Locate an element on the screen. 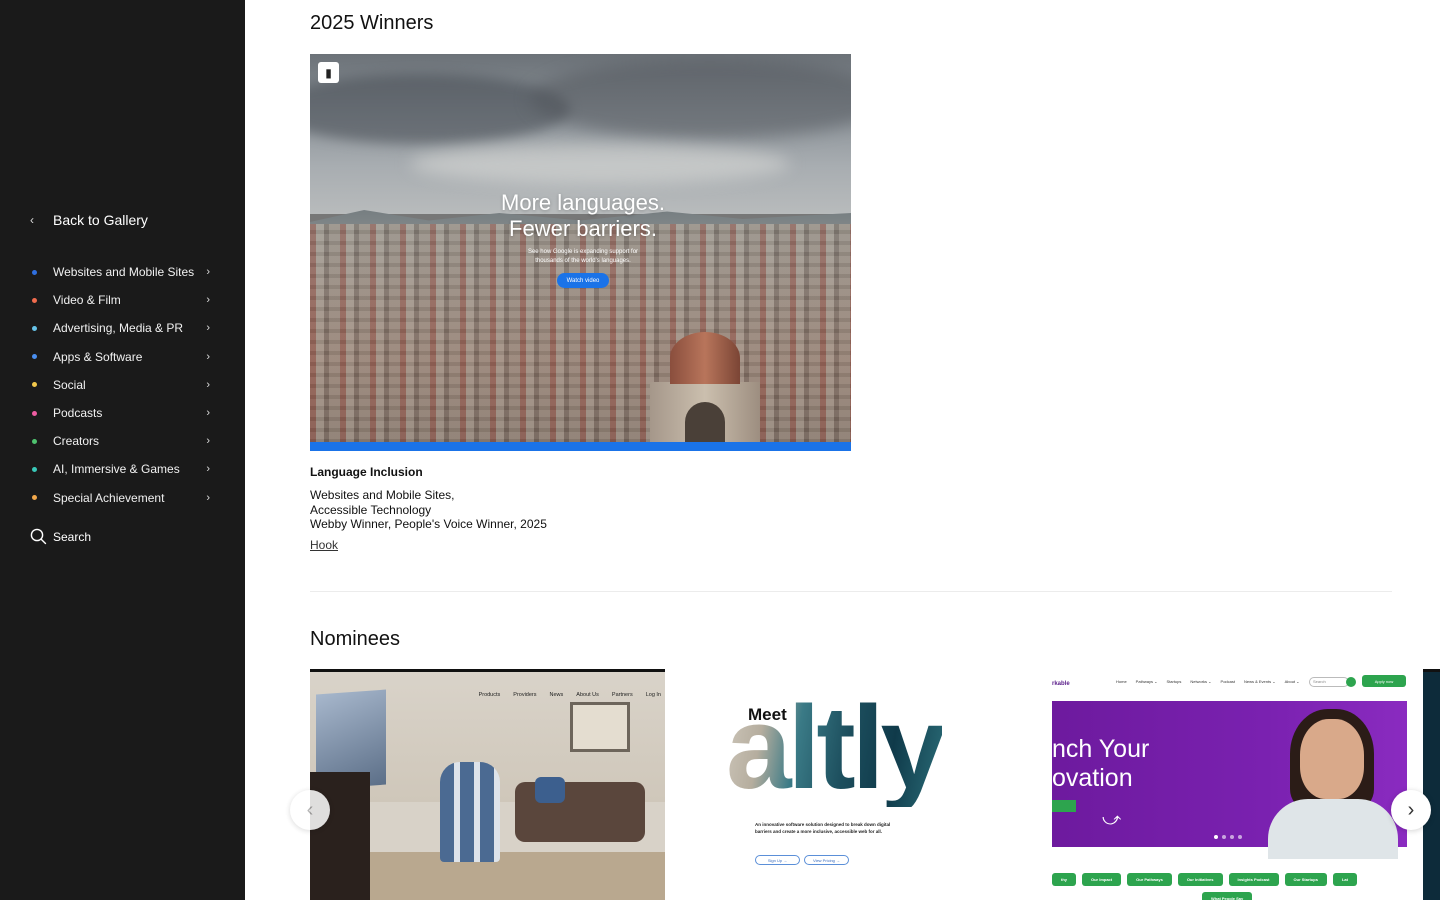 Image resolution: width=1440 pixels, height=900 pixels. card3-pill: Our Impact is located at coordinates (1102, 879).